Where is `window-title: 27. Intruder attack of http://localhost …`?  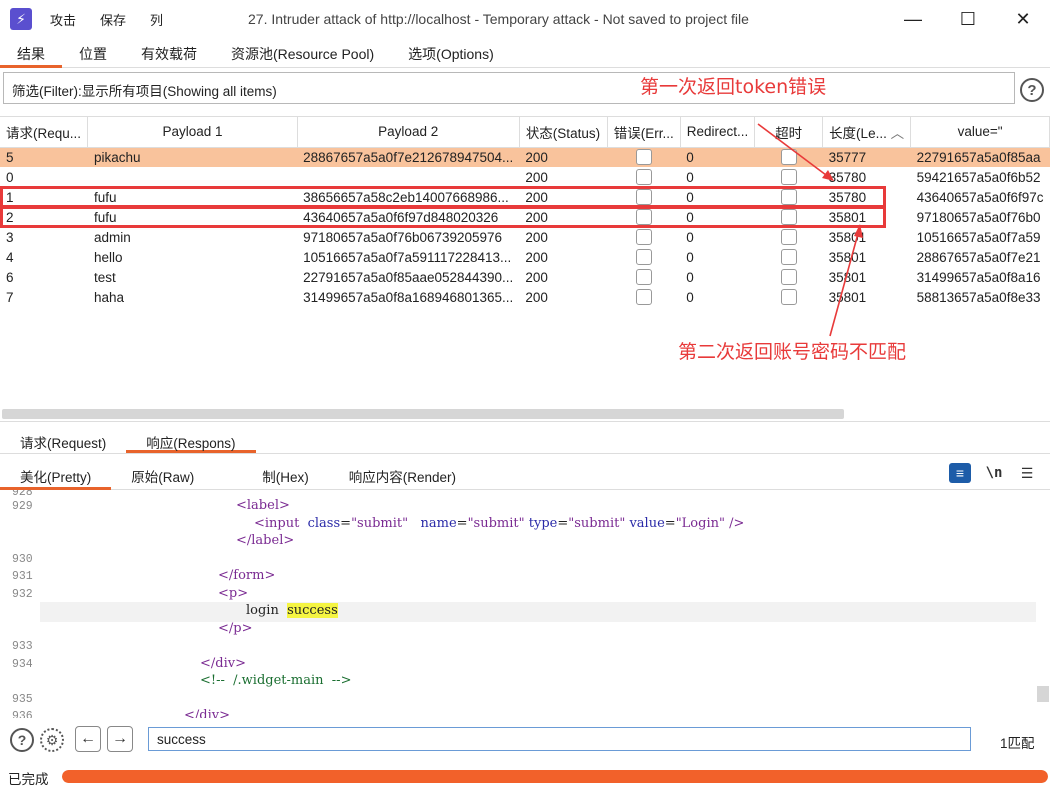
window-title: 27. Intruder attack of http://localhost … is located at coordinates (498, 19).